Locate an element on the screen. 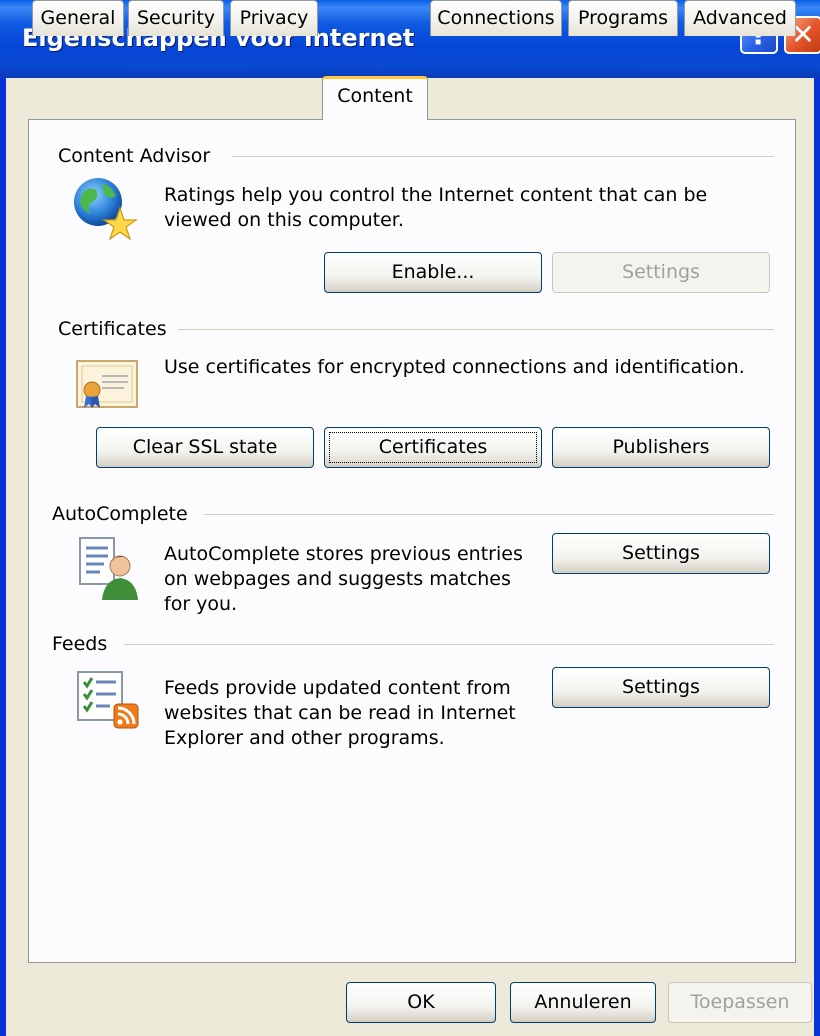 This screenshot has height=1036, width=820. autocomplete-description-line2: on webpages and suggests matches is located at coordinates (337, 579).